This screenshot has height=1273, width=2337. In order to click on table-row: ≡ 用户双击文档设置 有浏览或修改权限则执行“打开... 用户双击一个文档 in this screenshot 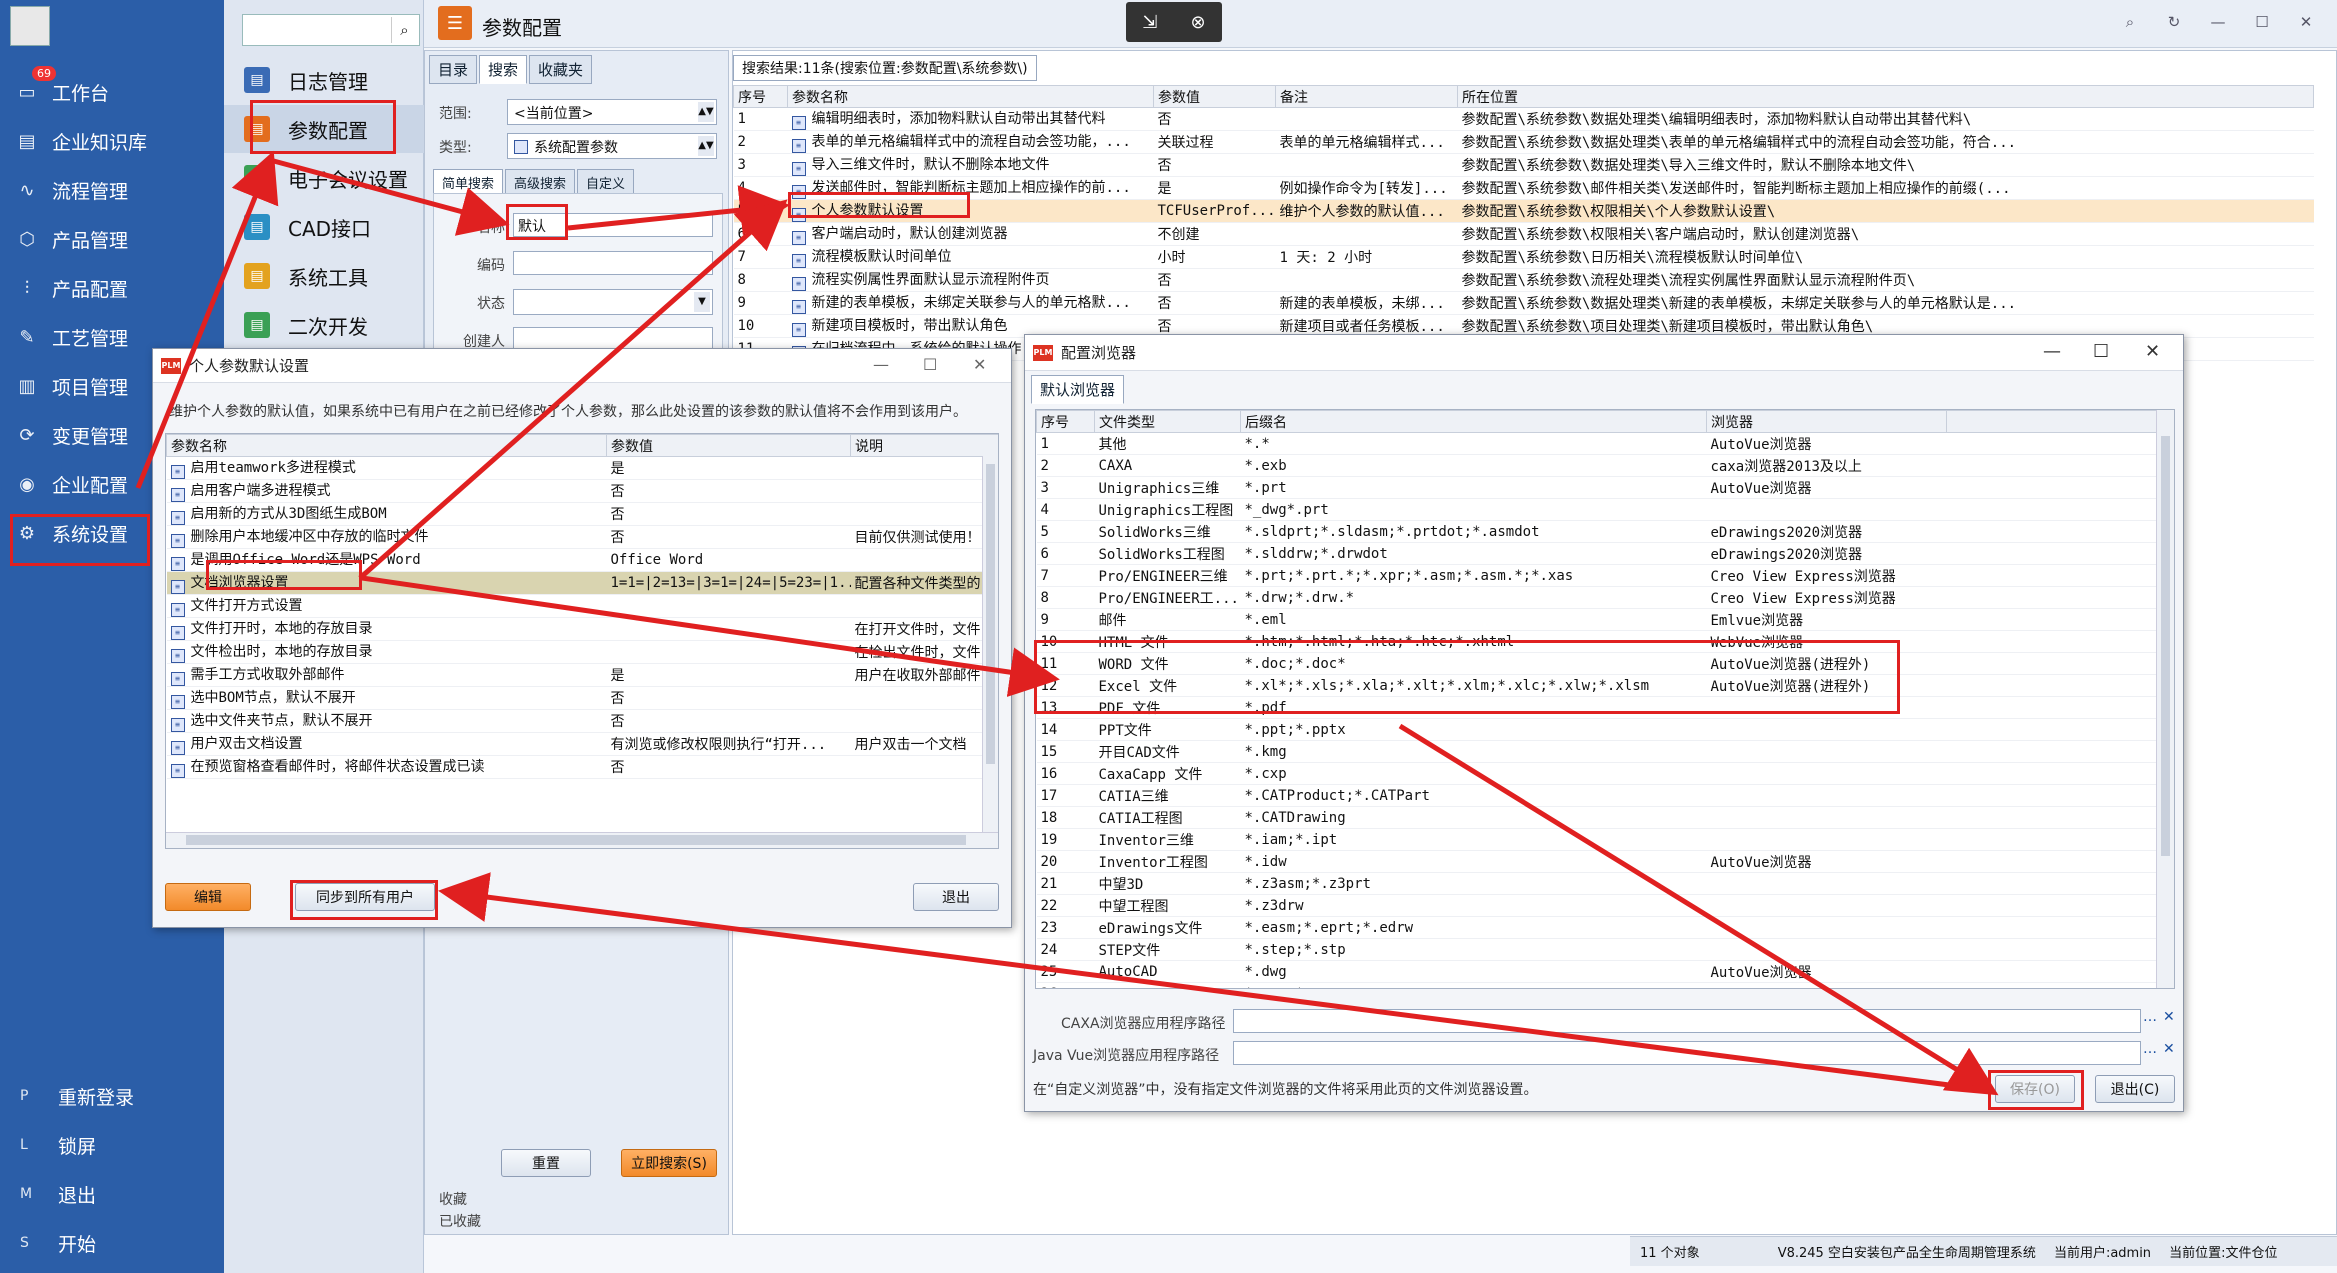, I will do `click(582, 744)`.